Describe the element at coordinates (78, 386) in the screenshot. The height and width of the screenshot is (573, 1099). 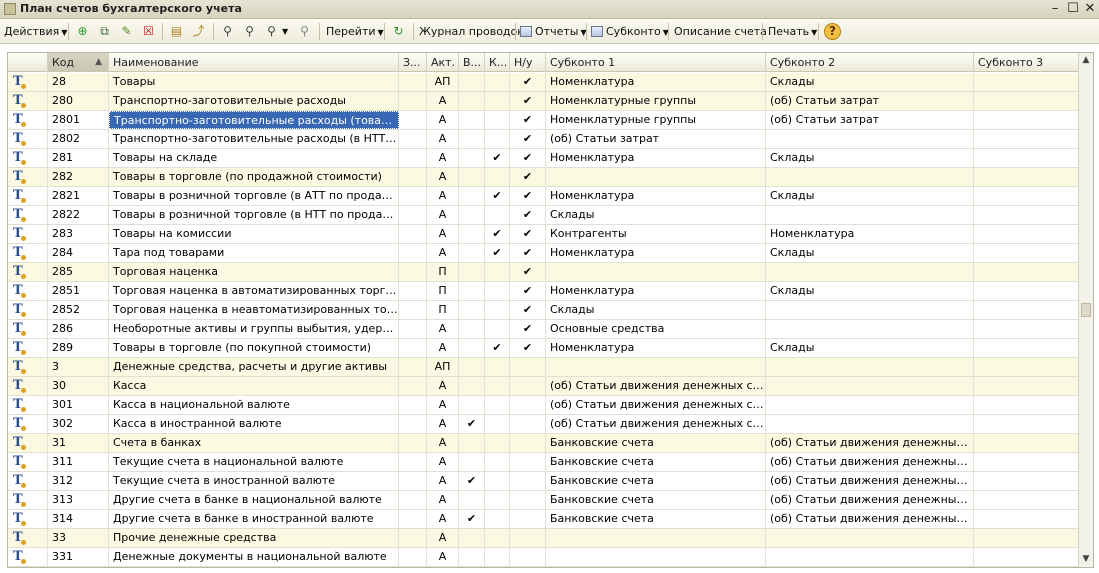
I see `cell-code: 30` at that location.